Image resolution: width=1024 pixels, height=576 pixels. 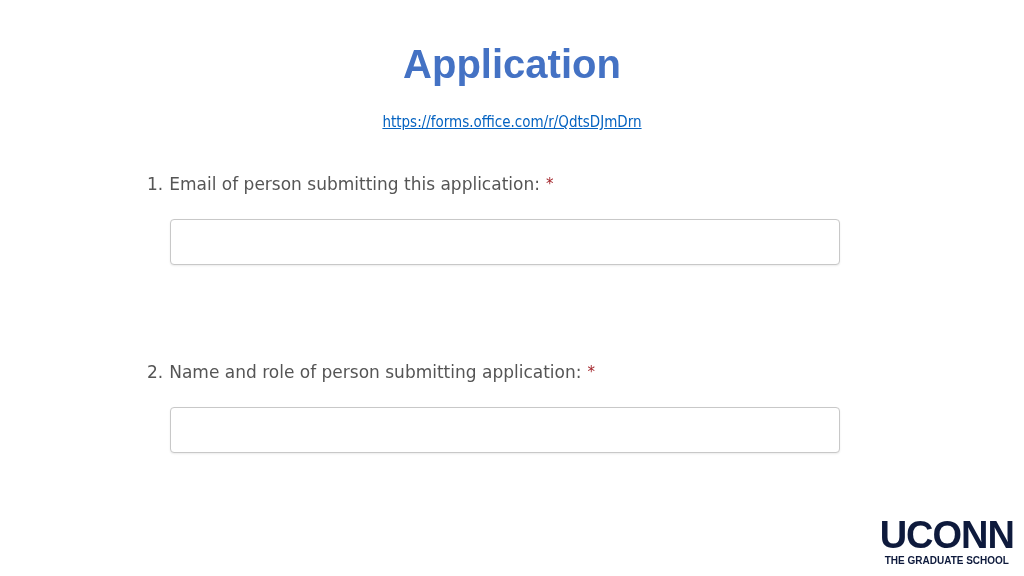 I want to click on question-label: Name and role of person submitting application:, so click(x=375, y=372).